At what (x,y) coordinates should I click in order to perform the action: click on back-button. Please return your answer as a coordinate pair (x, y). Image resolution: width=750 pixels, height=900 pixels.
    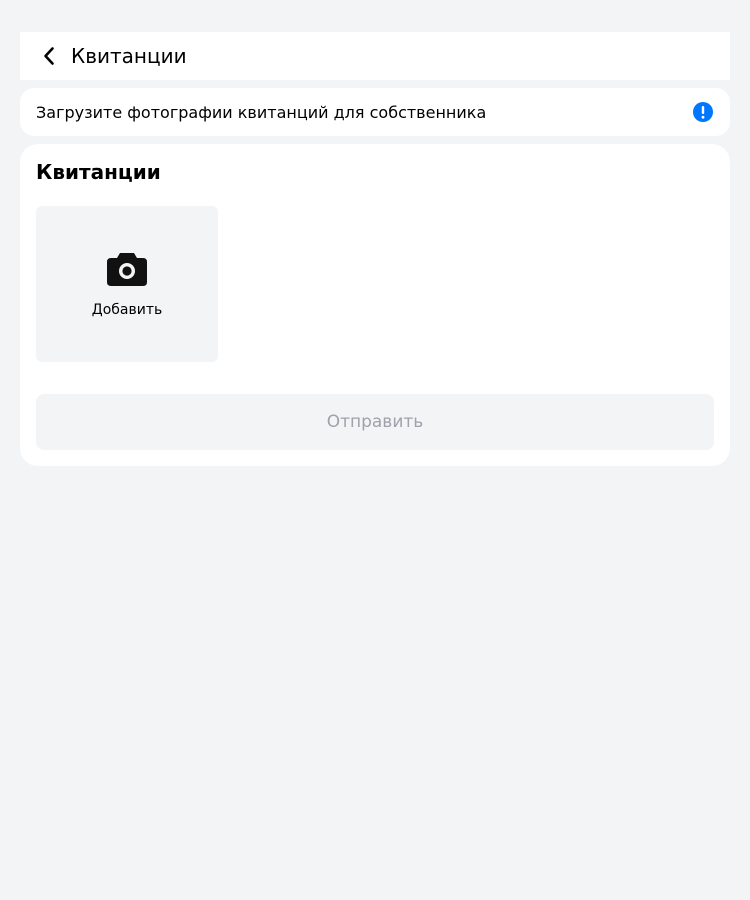
    Looking at the image, I should click on (49, 56).